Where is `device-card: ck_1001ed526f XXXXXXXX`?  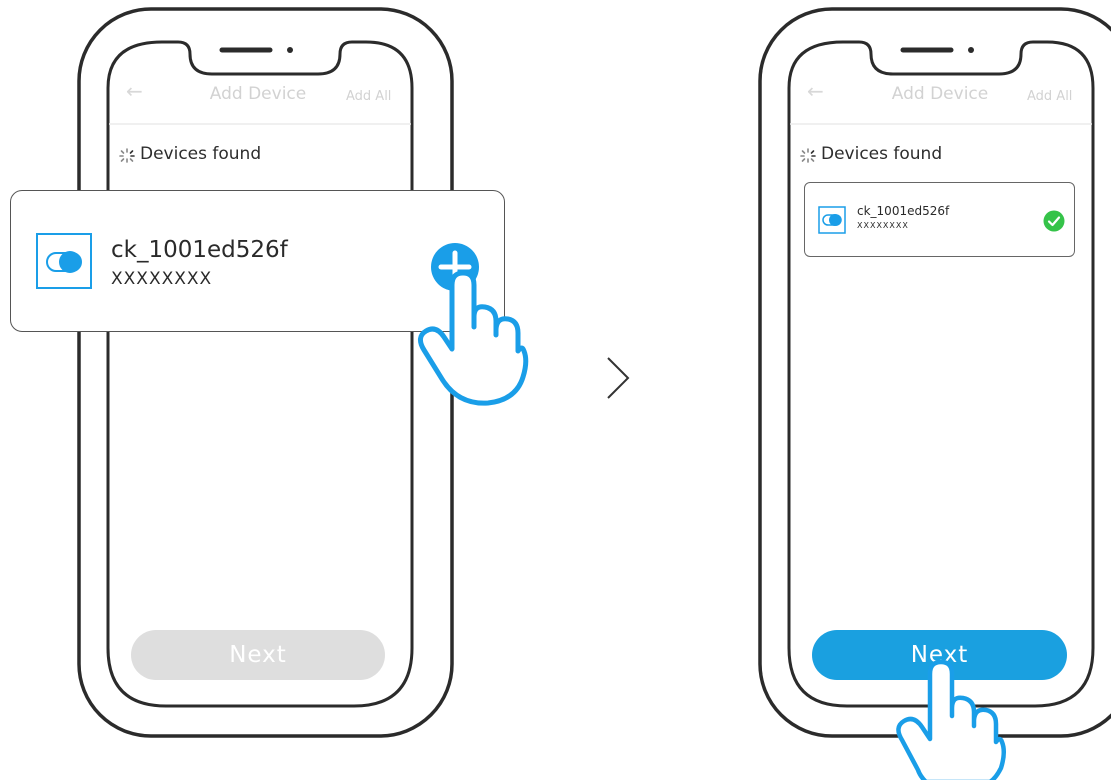
device-card: ck_1001ed526f XXXXXXXX is located at coordinates (939, 219).